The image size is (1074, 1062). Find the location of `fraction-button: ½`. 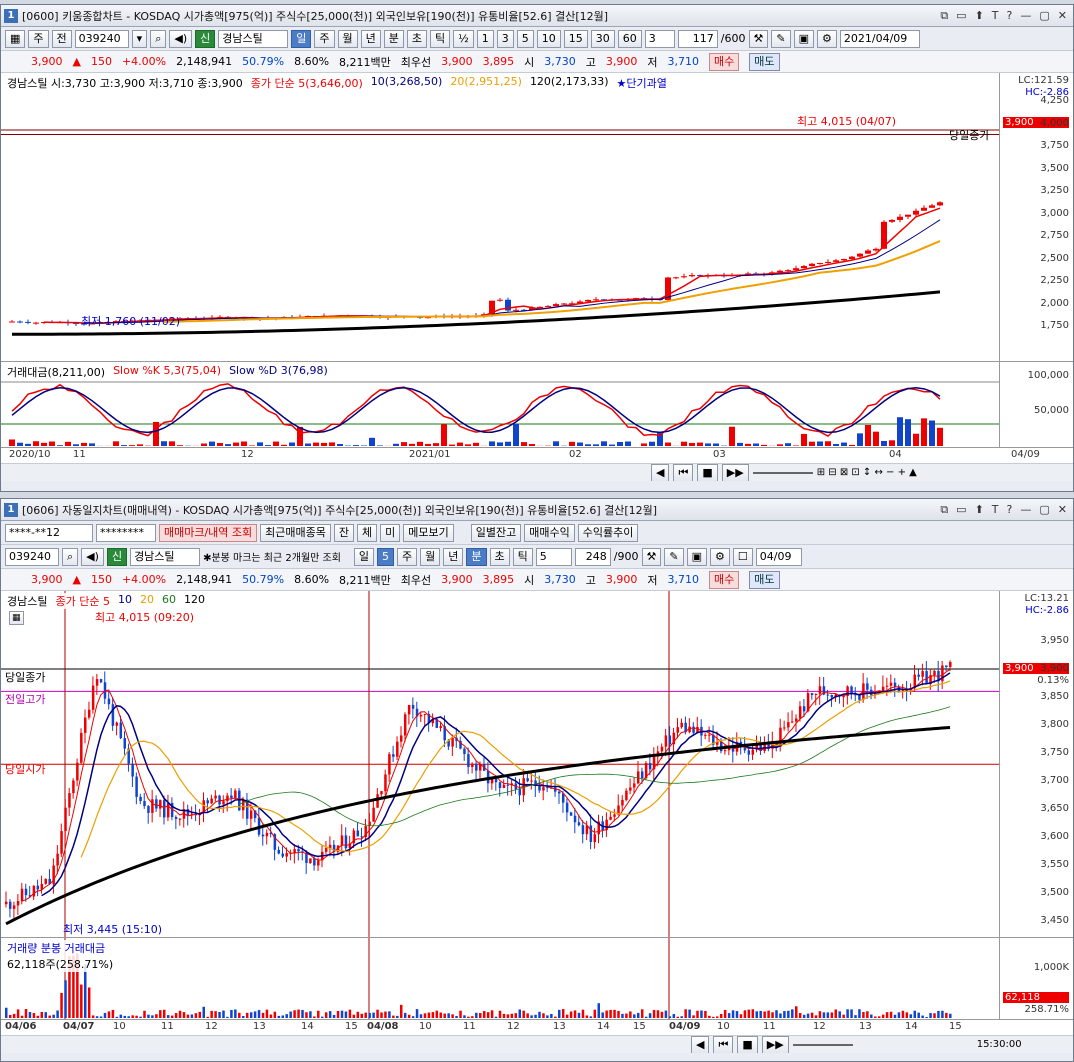

fraction-button: ½ is located at coordinates (463, 38).